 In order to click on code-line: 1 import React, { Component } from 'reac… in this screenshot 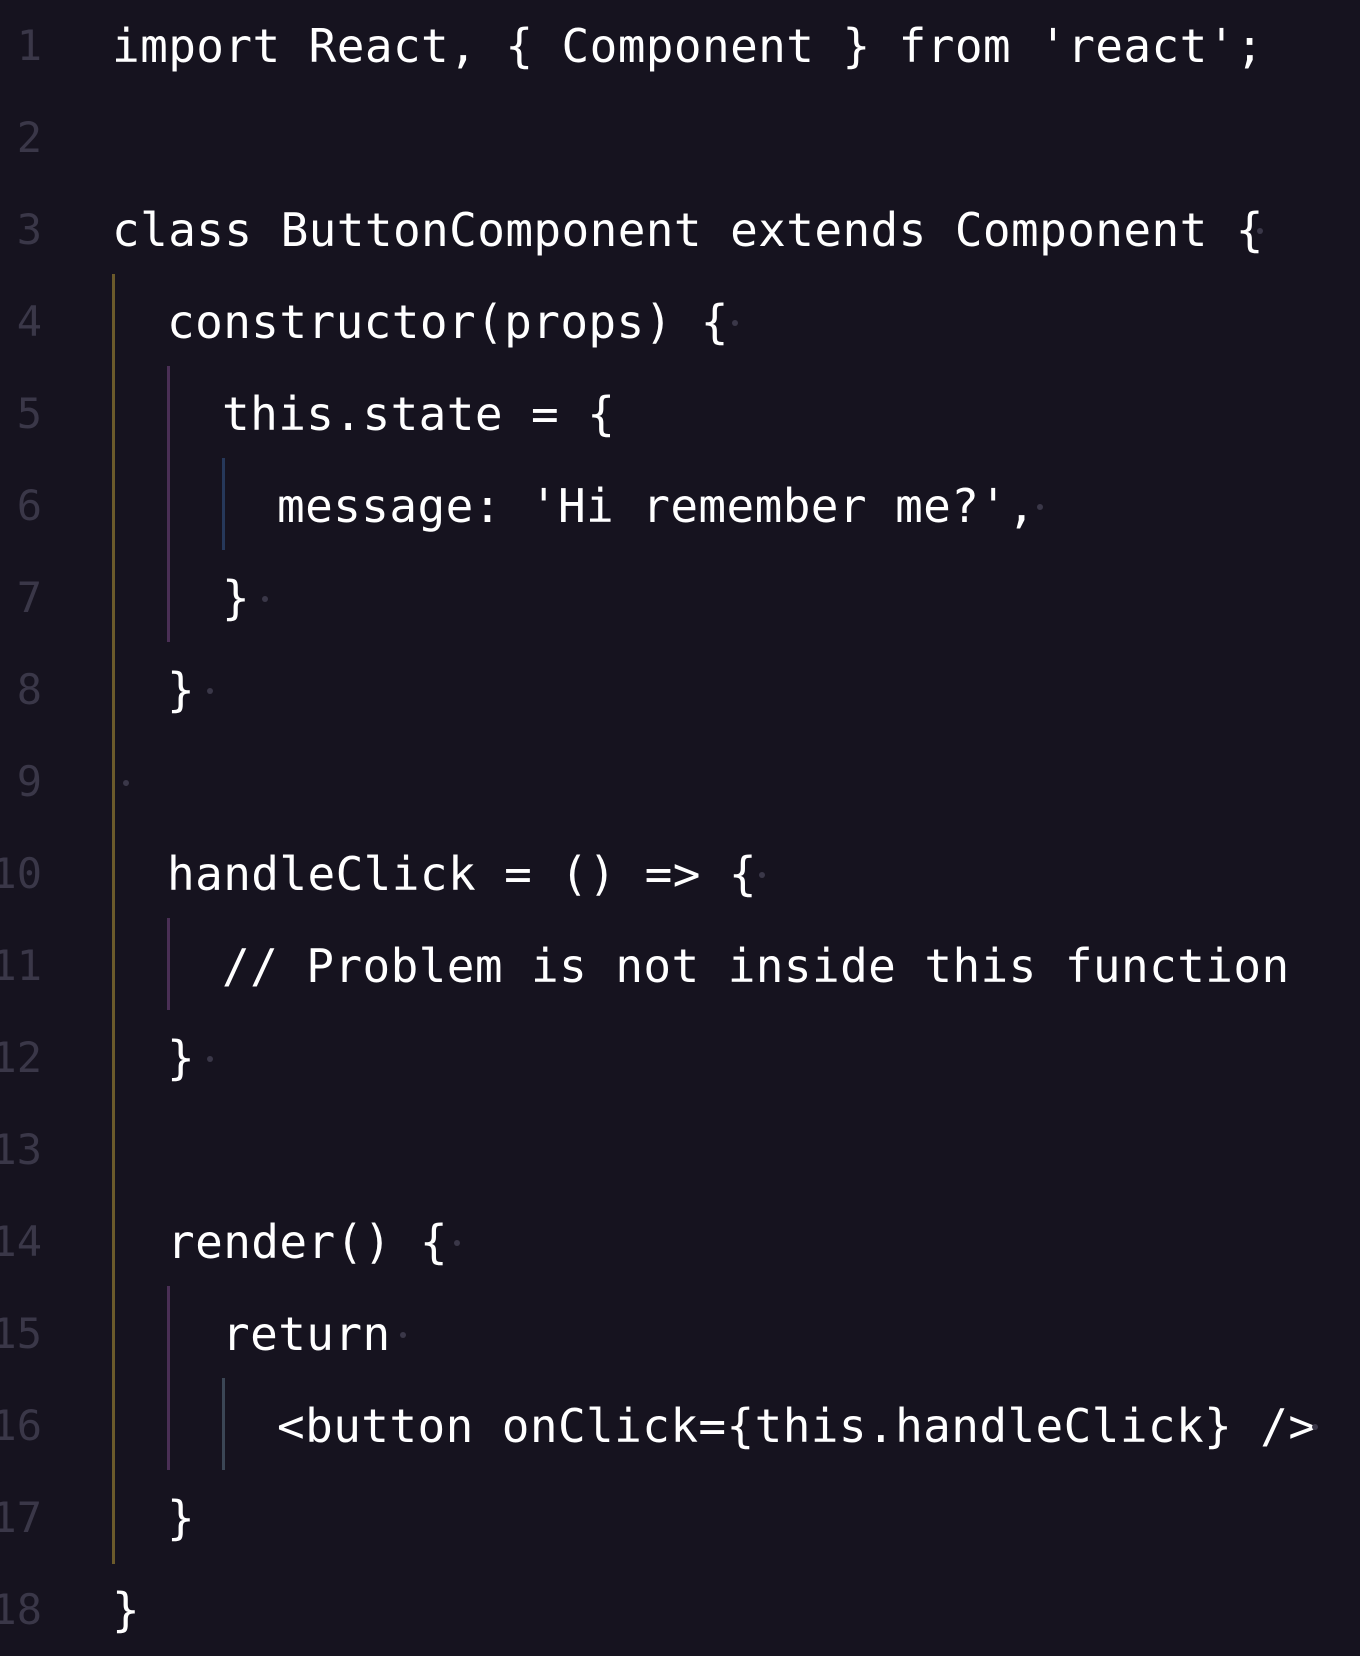, I will do `click(680, 46)`.